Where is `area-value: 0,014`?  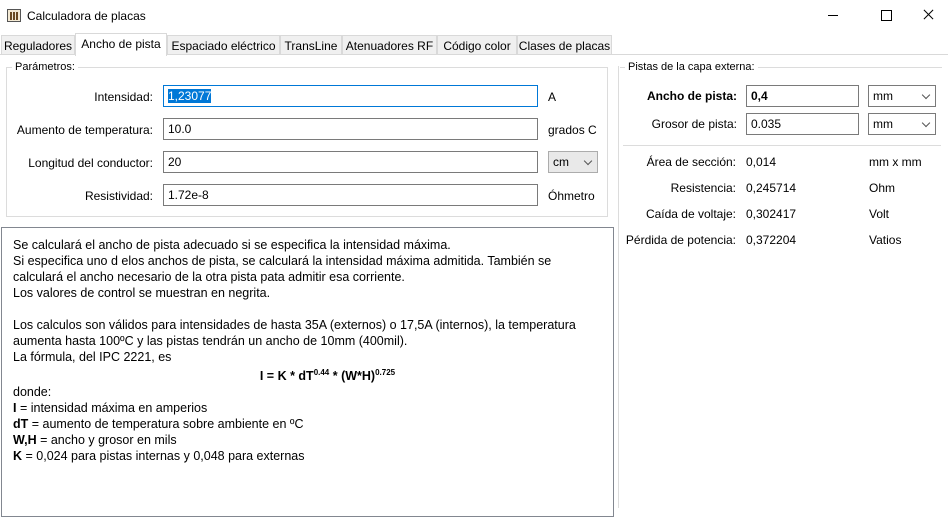 area-value: 0,014 is located at coordinates (761, 162).